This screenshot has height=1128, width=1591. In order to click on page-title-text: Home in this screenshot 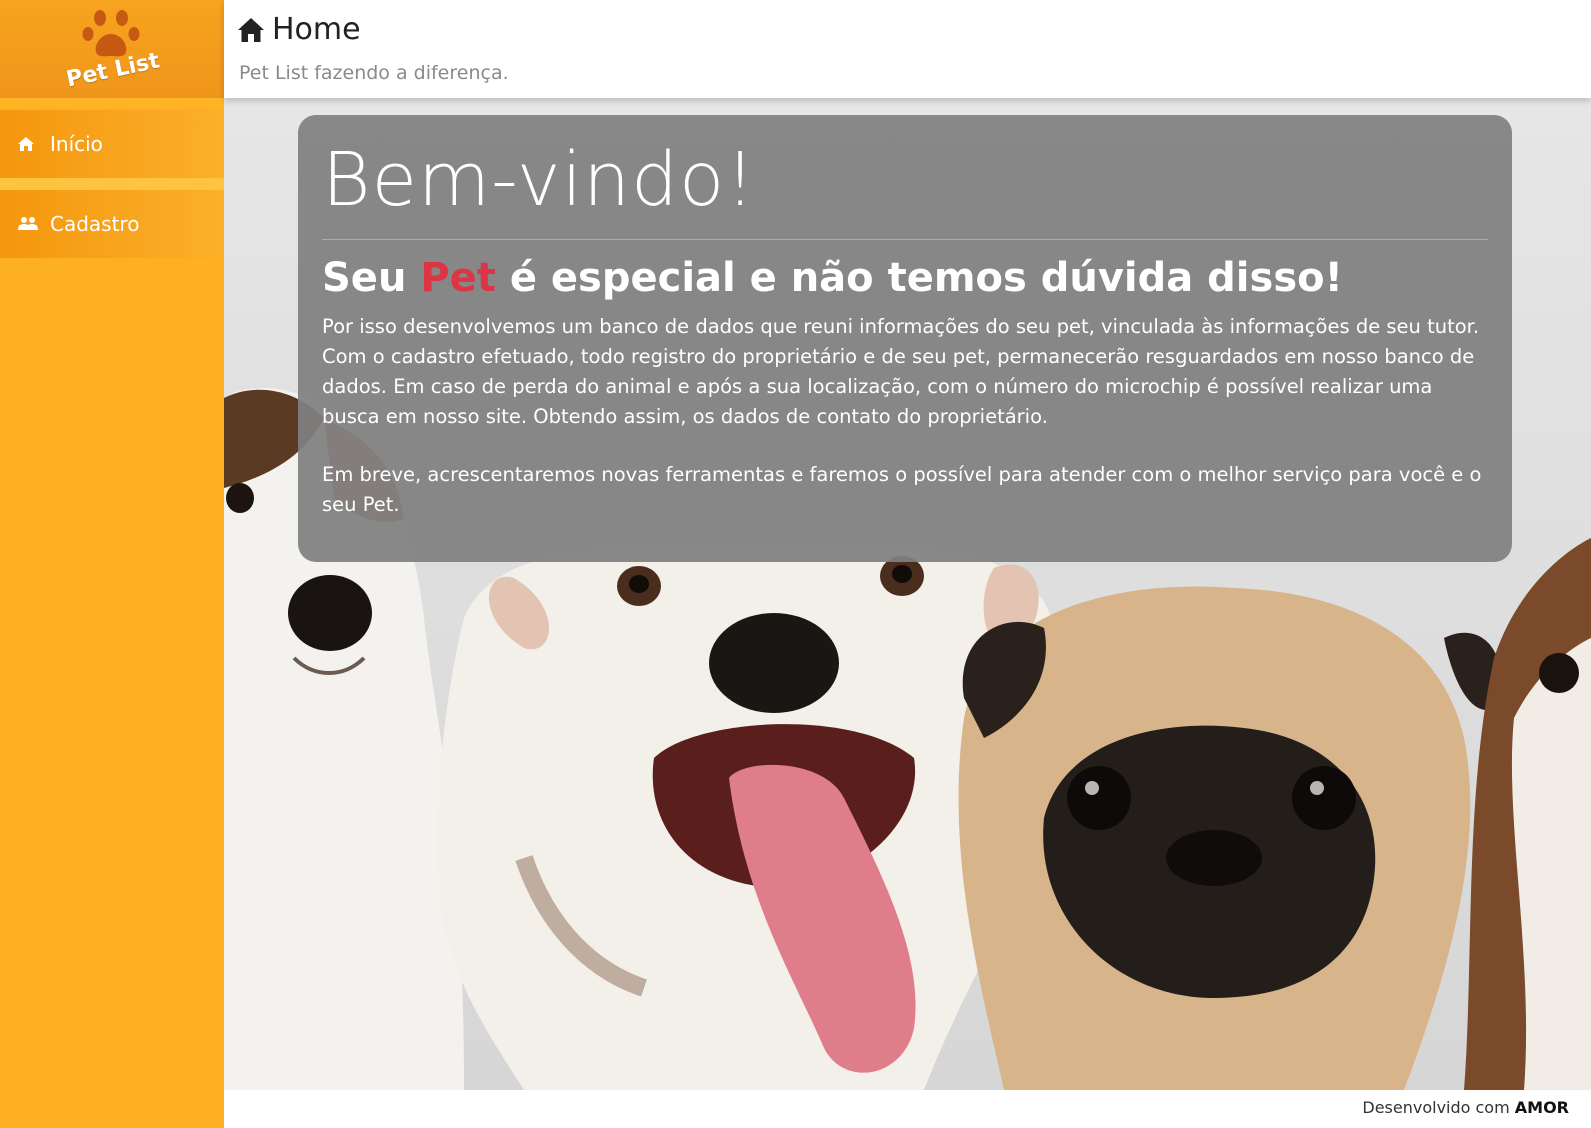, I will do `click(316, 29)`.